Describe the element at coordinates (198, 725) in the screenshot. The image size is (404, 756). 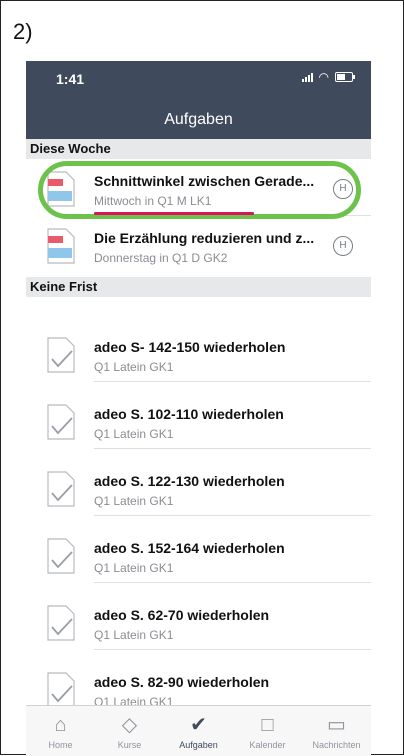
I see `checkmark-icon: ✔` at that location.